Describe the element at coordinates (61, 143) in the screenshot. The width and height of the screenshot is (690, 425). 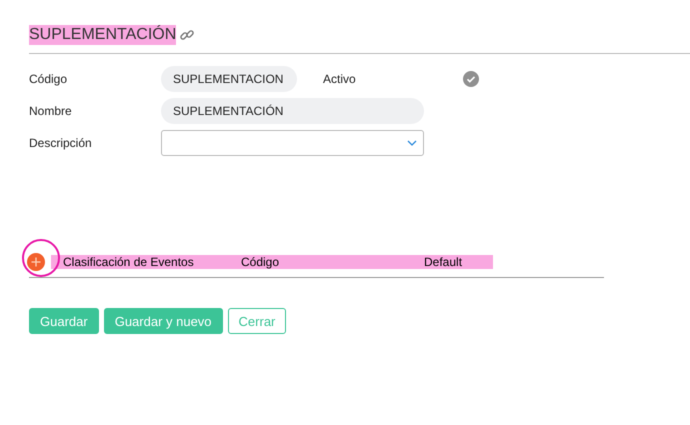
I see `field-label: Descripción` at that location.